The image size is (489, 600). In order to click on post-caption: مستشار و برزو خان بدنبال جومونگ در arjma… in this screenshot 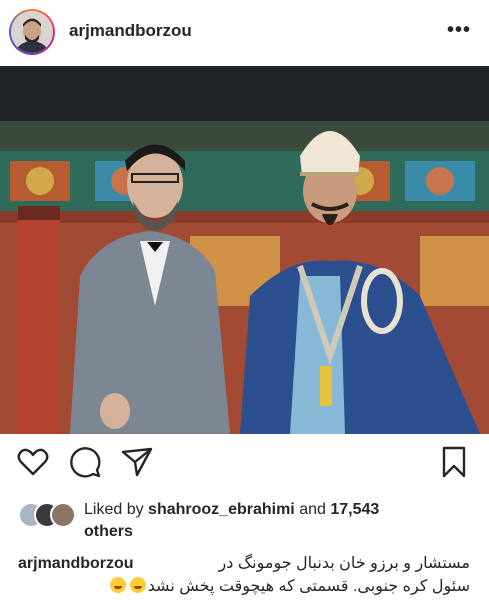, I will do `click(244, 575)`.